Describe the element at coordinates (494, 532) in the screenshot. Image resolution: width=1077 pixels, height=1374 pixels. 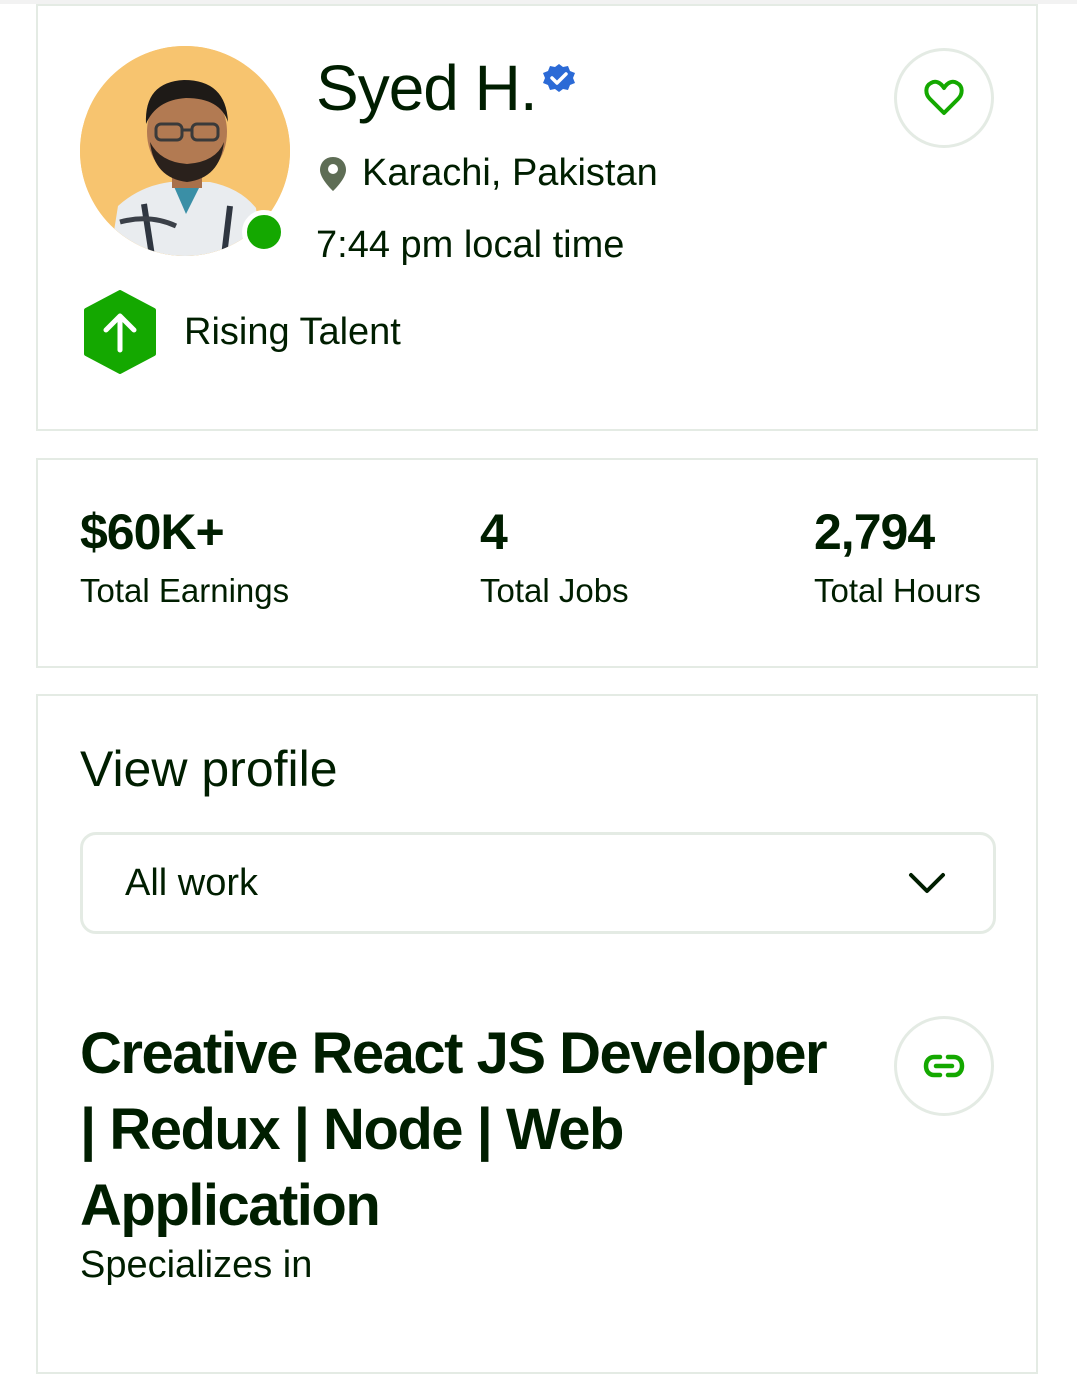
I see `stat-value: 4` at that location.